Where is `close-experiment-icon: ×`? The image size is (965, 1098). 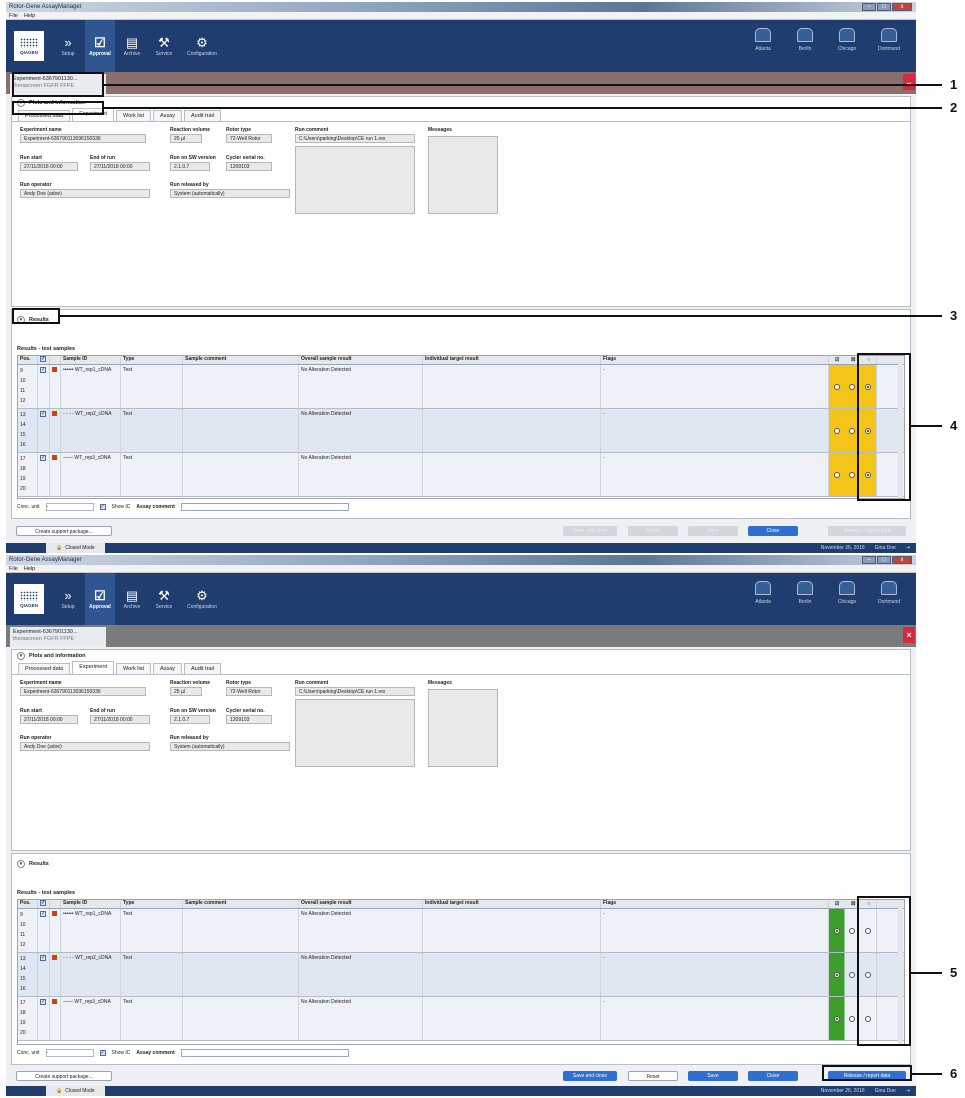 close-experiment-icon: × is located at coordinates (909, 635).